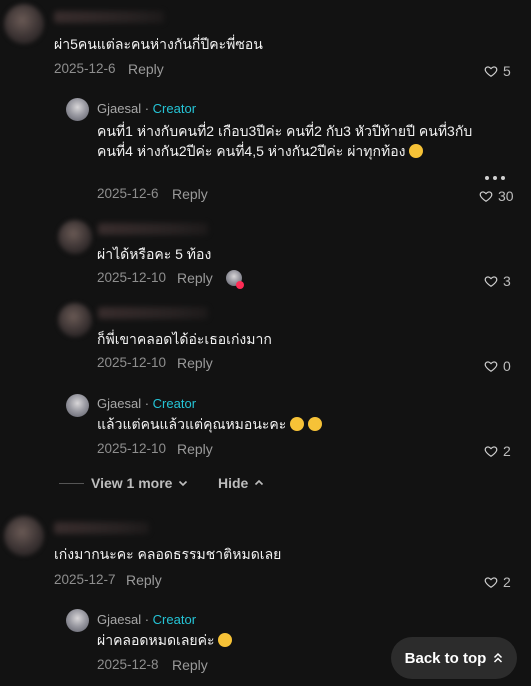 The image size is (531, 686). I want to click on comment-text: เก่งมากนะคะ คลอดธรรมชาติหมดเลย, so click(168, 554).